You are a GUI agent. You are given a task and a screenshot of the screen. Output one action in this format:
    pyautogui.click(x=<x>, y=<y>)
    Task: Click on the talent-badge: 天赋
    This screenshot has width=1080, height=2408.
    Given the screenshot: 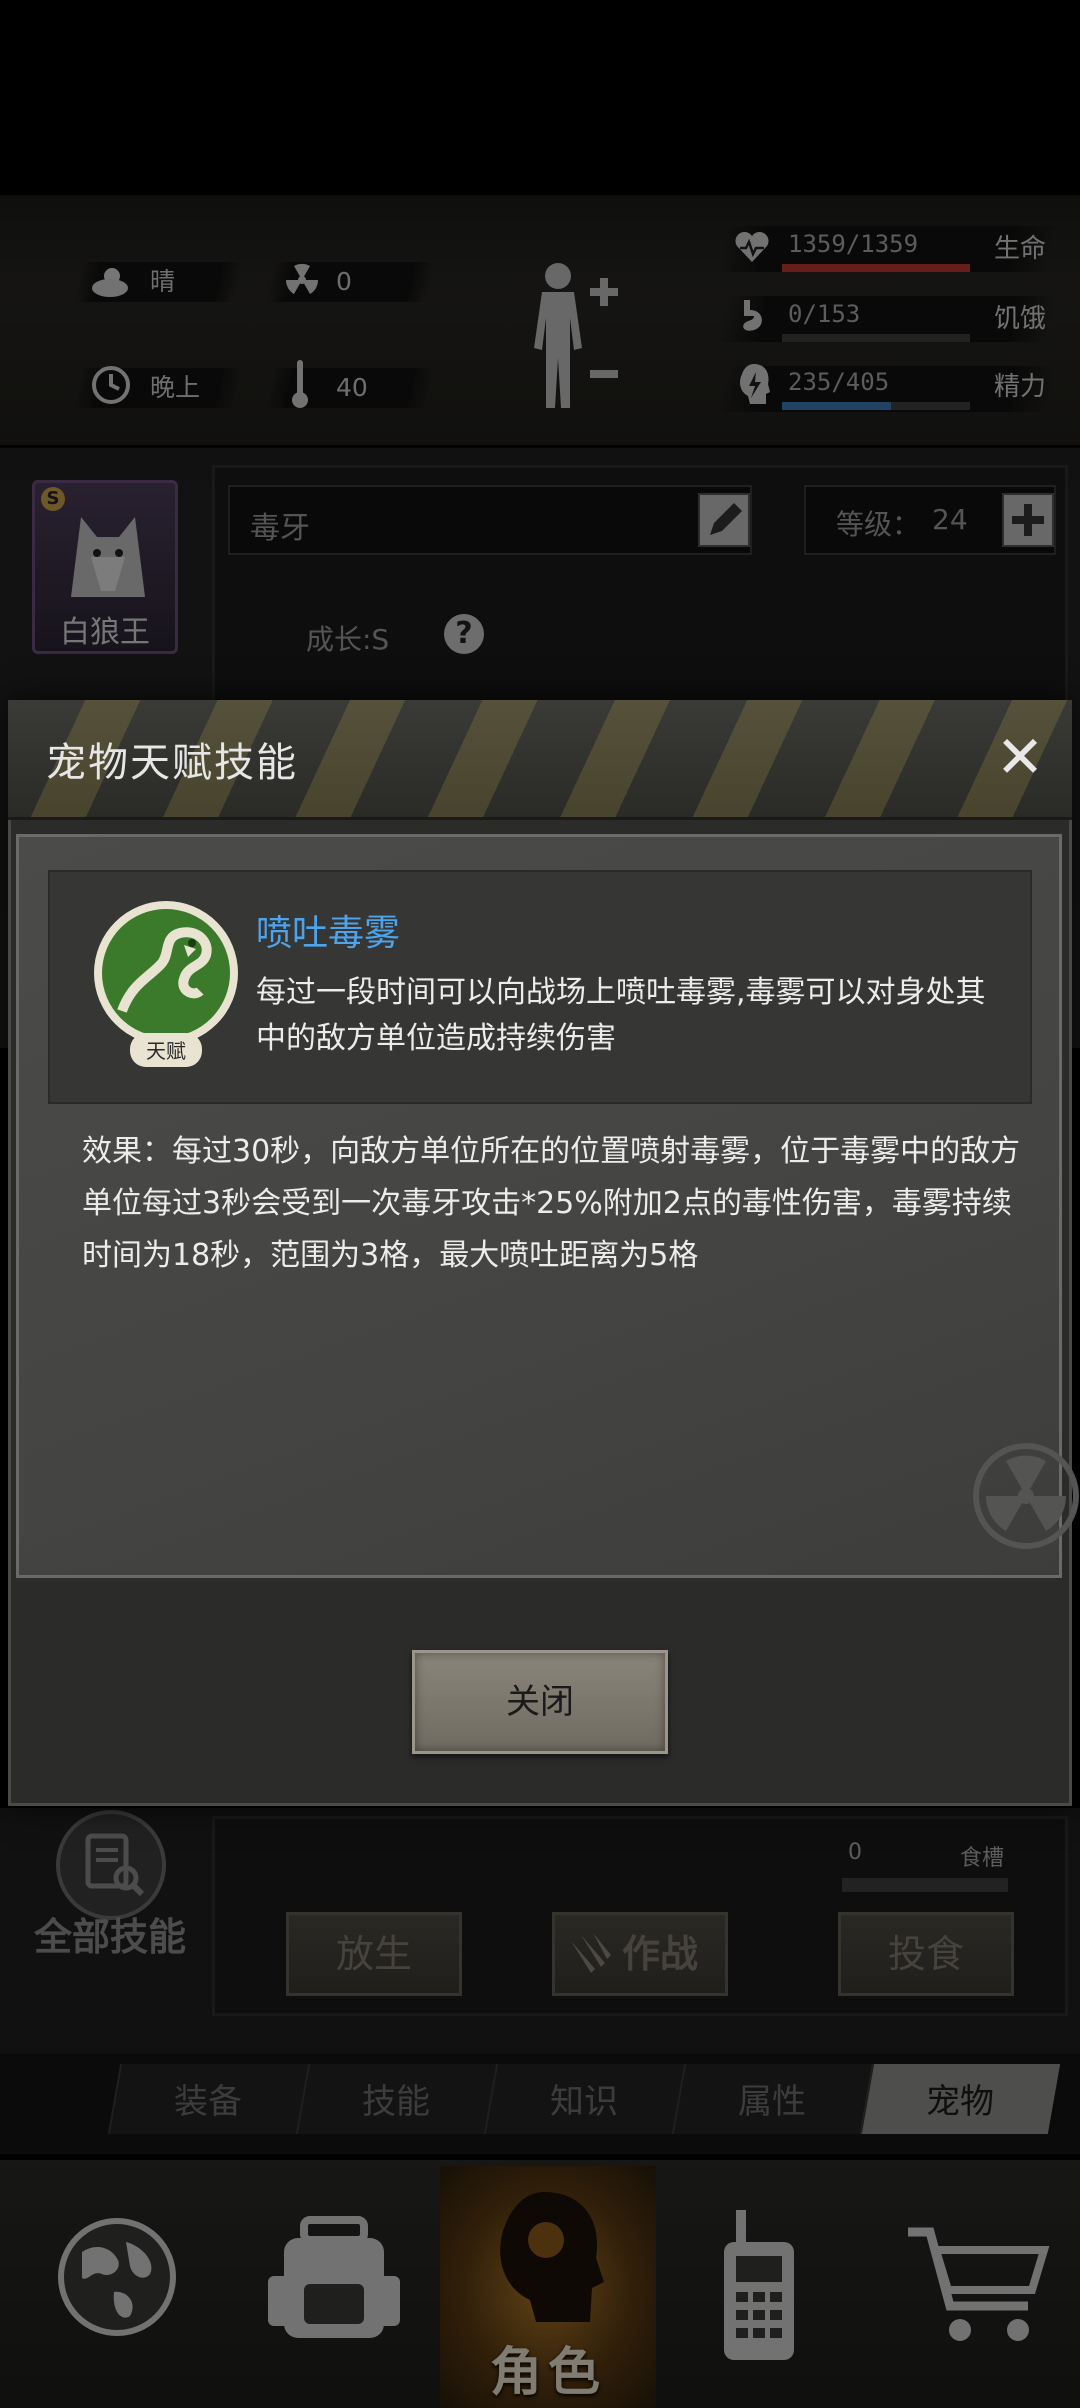 What is the action you would take?
    pyautogui.click(x=166, y=1051)
    